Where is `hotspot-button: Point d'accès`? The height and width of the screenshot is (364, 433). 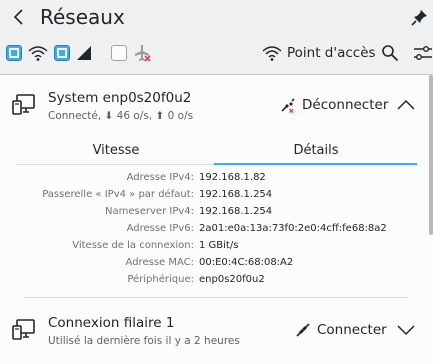 hotspot-button: Point d'accès is located at coordinates (319, 53).